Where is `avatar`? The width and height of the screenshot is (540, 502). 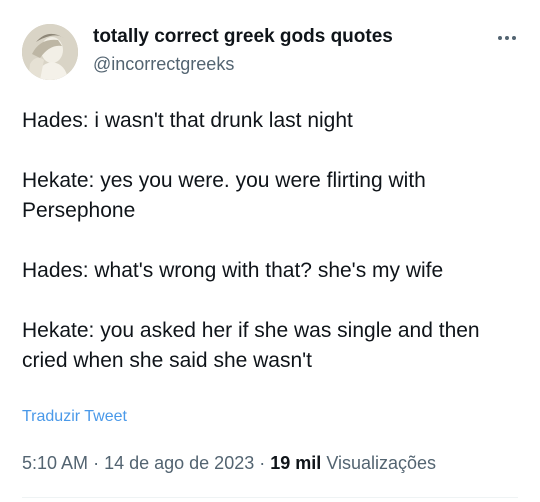 avatar is located at coordinates (50, 52).